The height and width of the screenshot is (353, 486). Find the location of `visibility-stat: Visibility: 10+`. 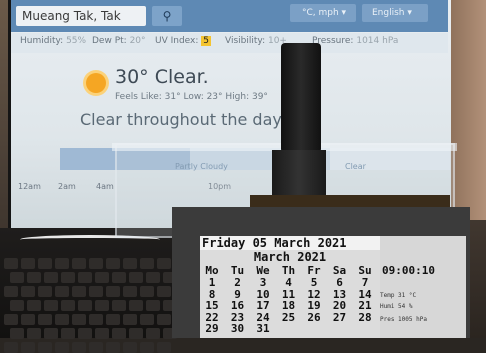

visibility-stat: Visibility: 10+ is located at coordinates (256, 41).